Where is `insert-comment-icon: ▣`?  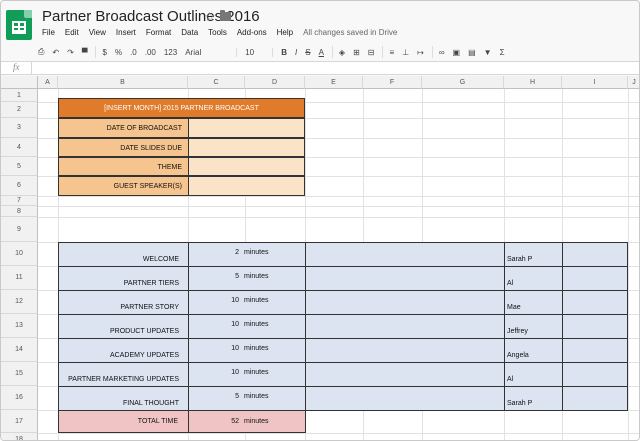 insert-comment-icon: ▣ is located at coordinates (457, 52).